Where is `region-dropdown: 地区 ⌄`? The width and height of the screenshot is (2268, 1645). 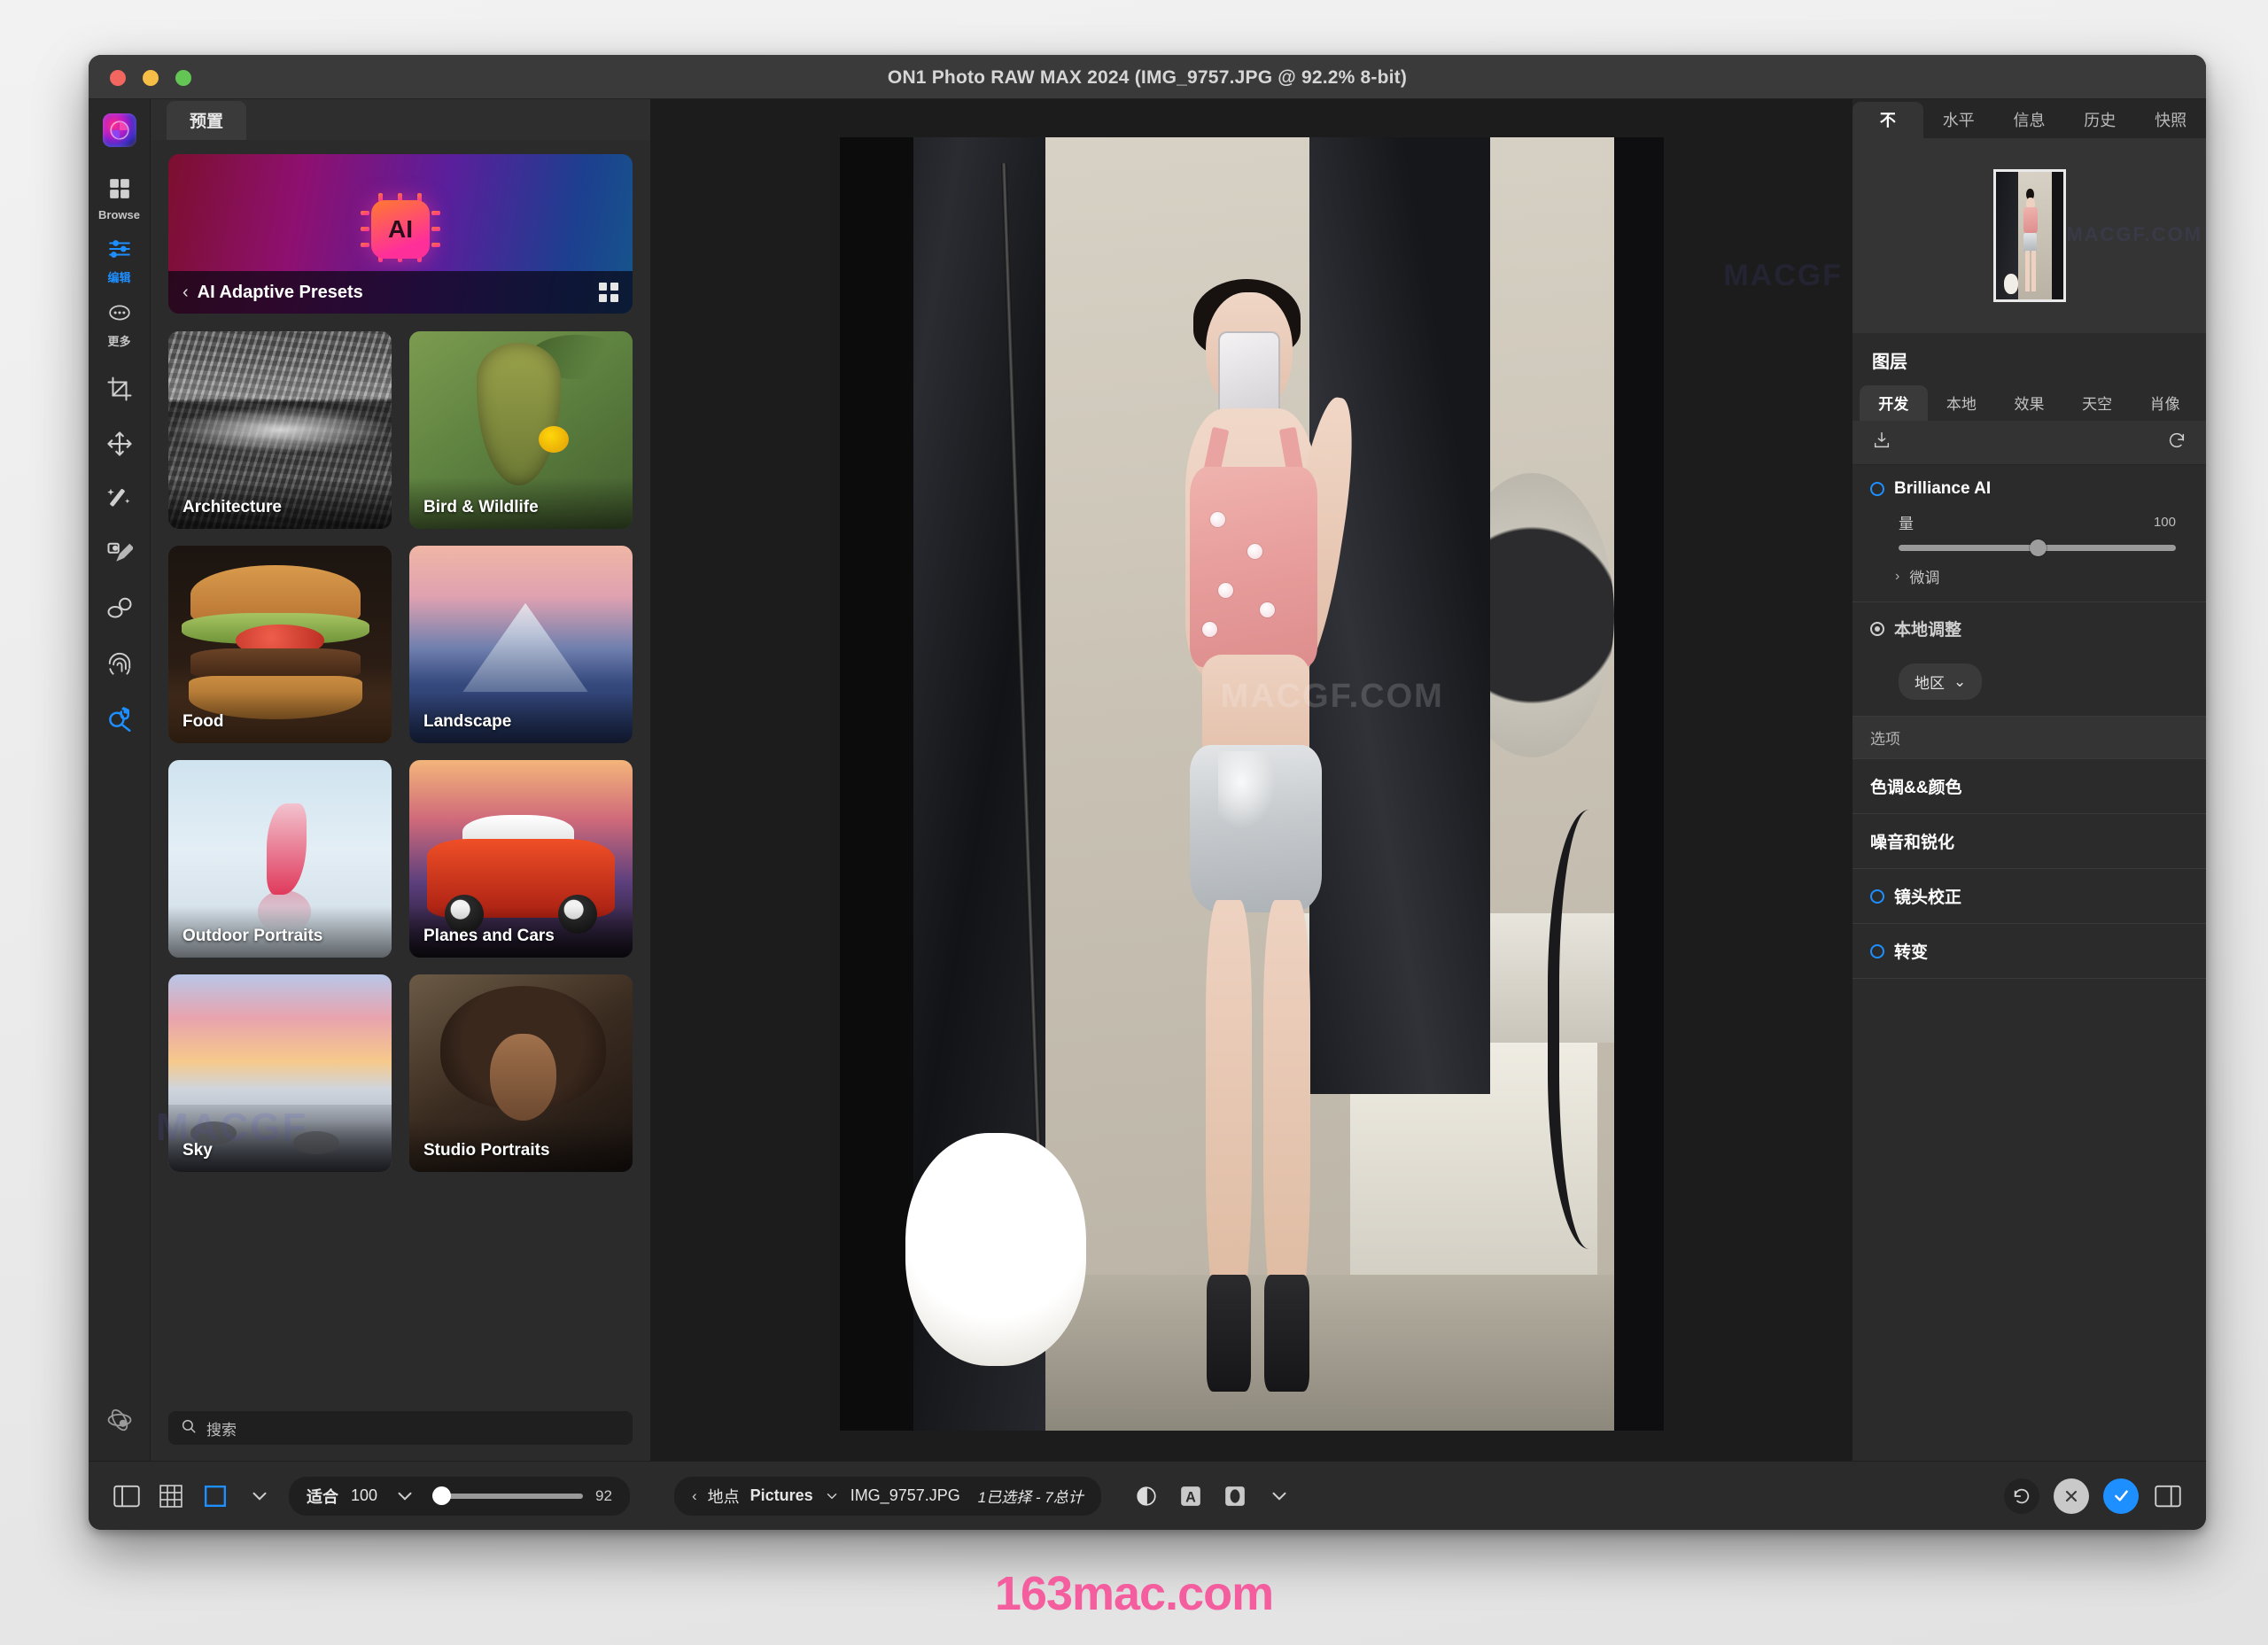 region-dropdown: 地区 ⌄ is located at coordinates (1941, 681).